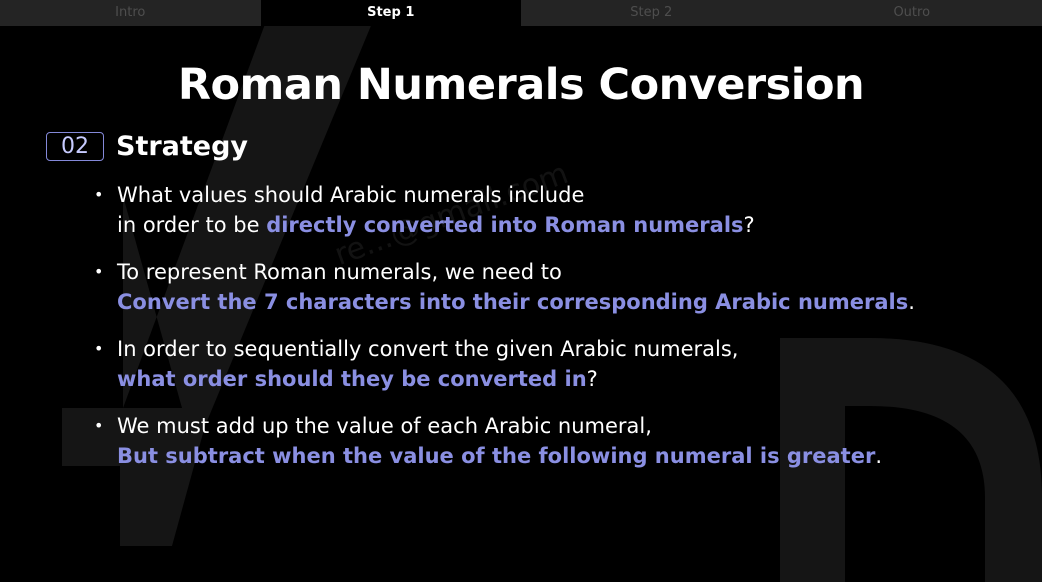 This screenshot has height=582, width=1042. I want to click on step-tab-bar: Intro Step 1 Step 2 Outro, so click(521, 13).